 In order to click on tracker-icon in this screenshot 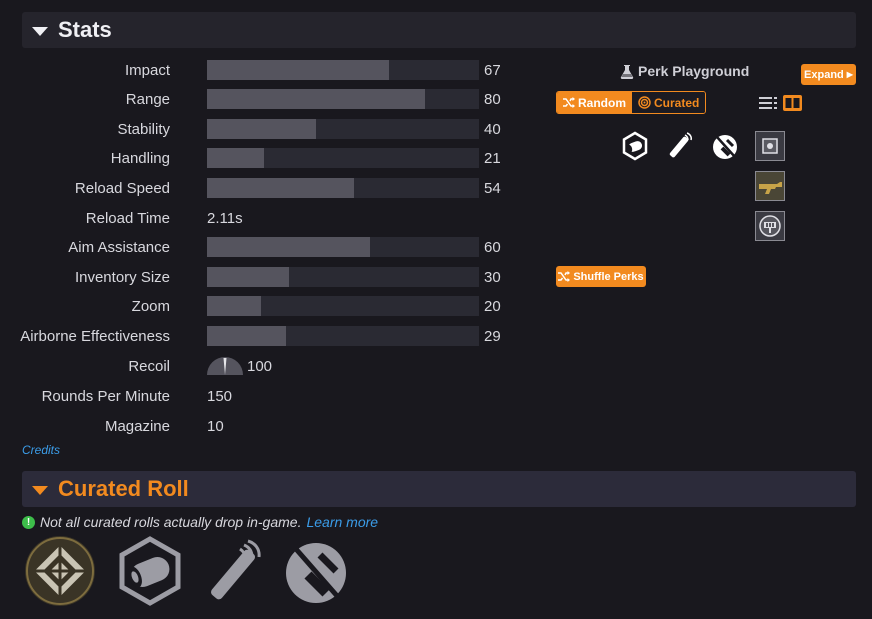, I will do `click(770, 226)`.